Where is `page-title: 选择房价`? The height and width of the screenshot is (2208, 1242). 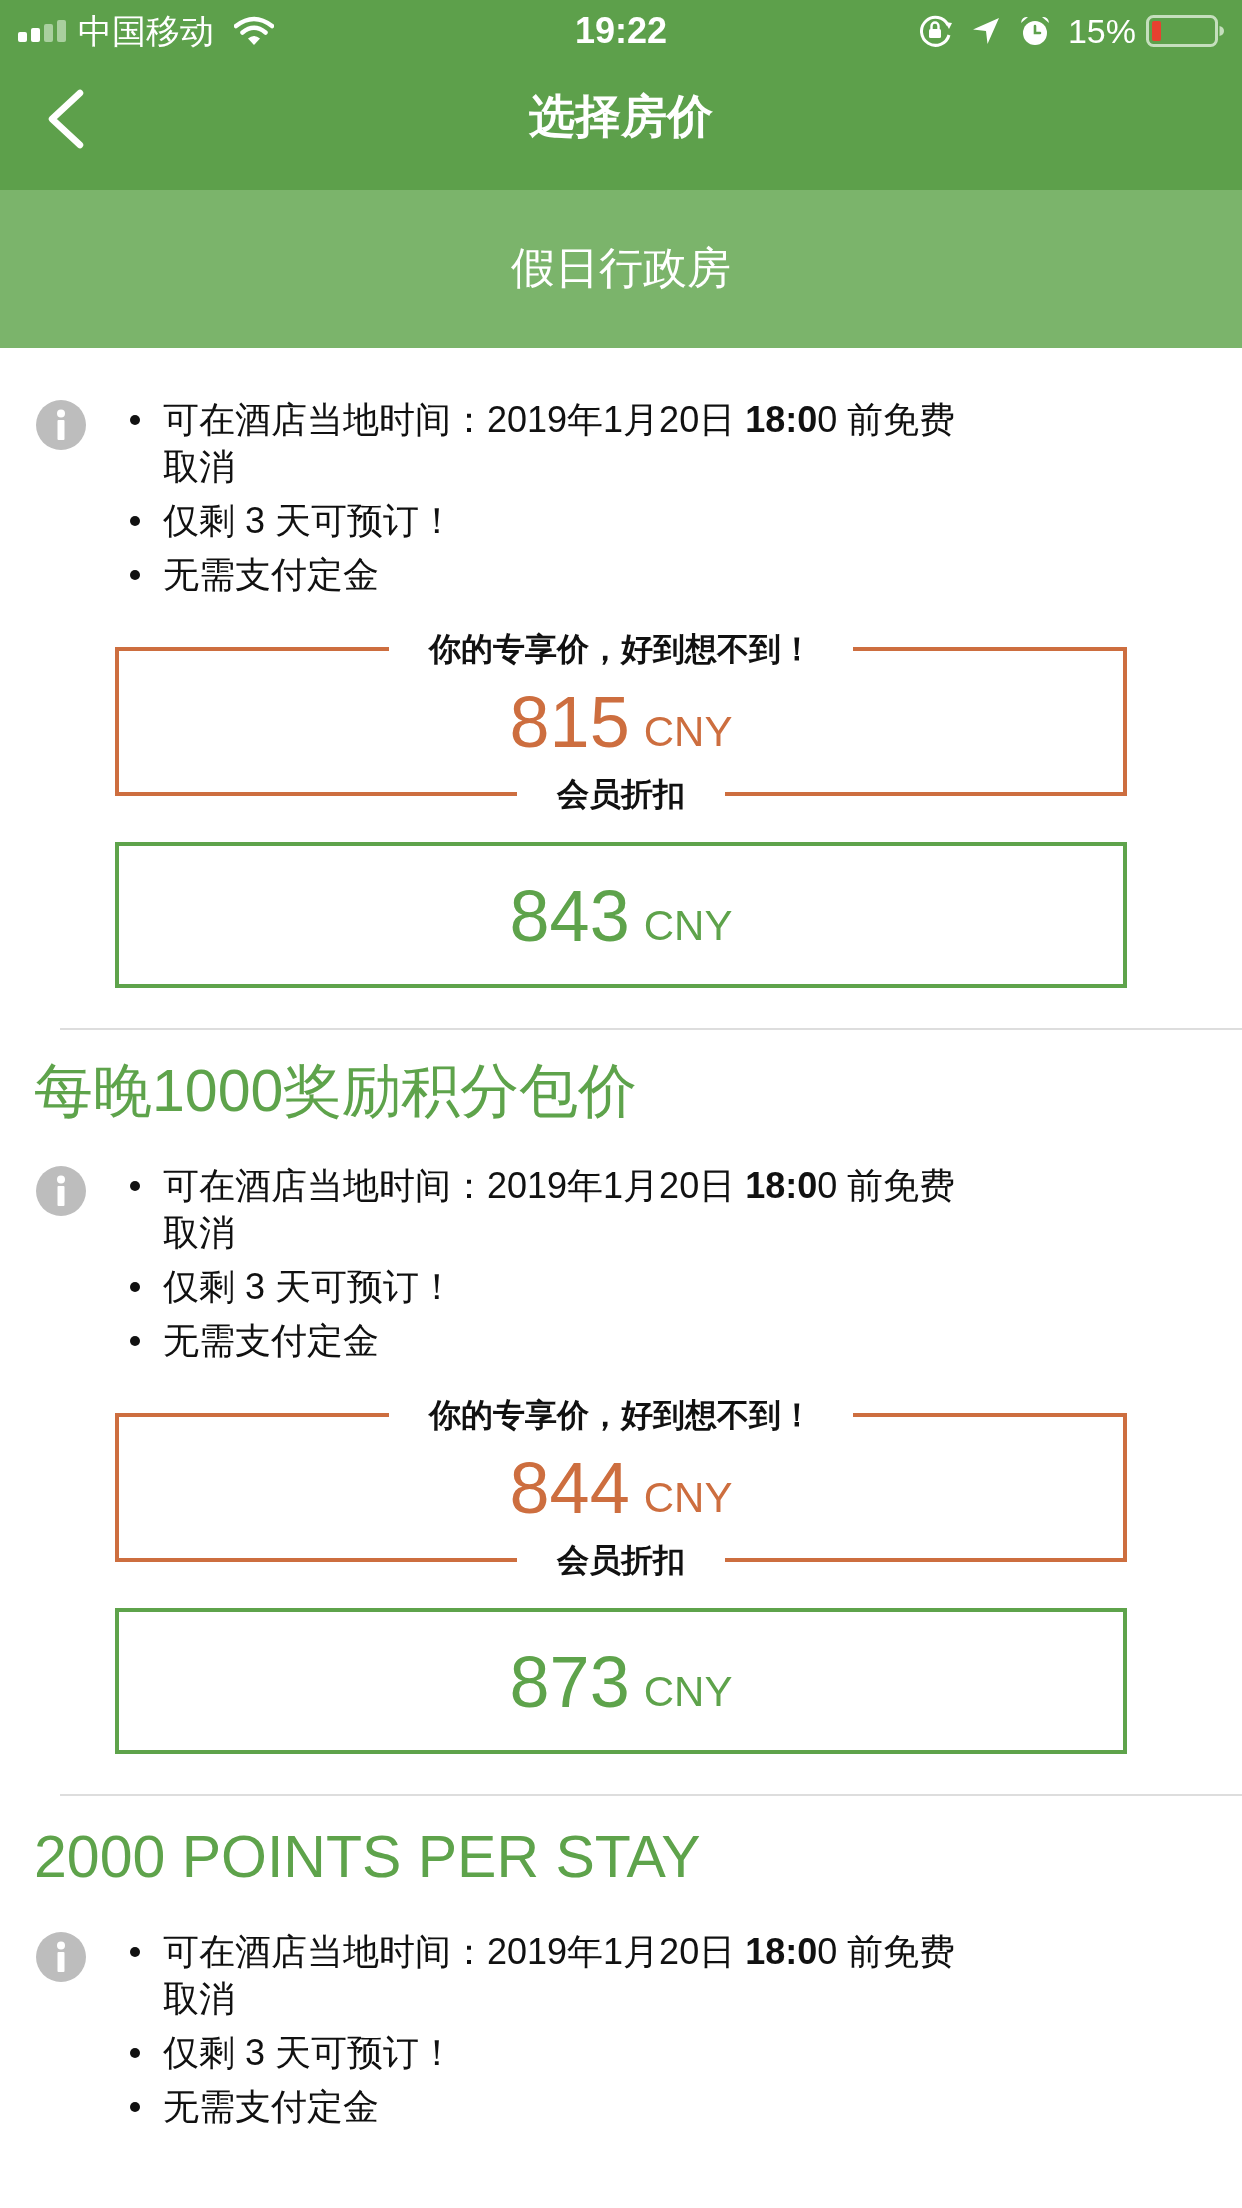
page-title: 选择房价 is located at coordinates (621, 116).